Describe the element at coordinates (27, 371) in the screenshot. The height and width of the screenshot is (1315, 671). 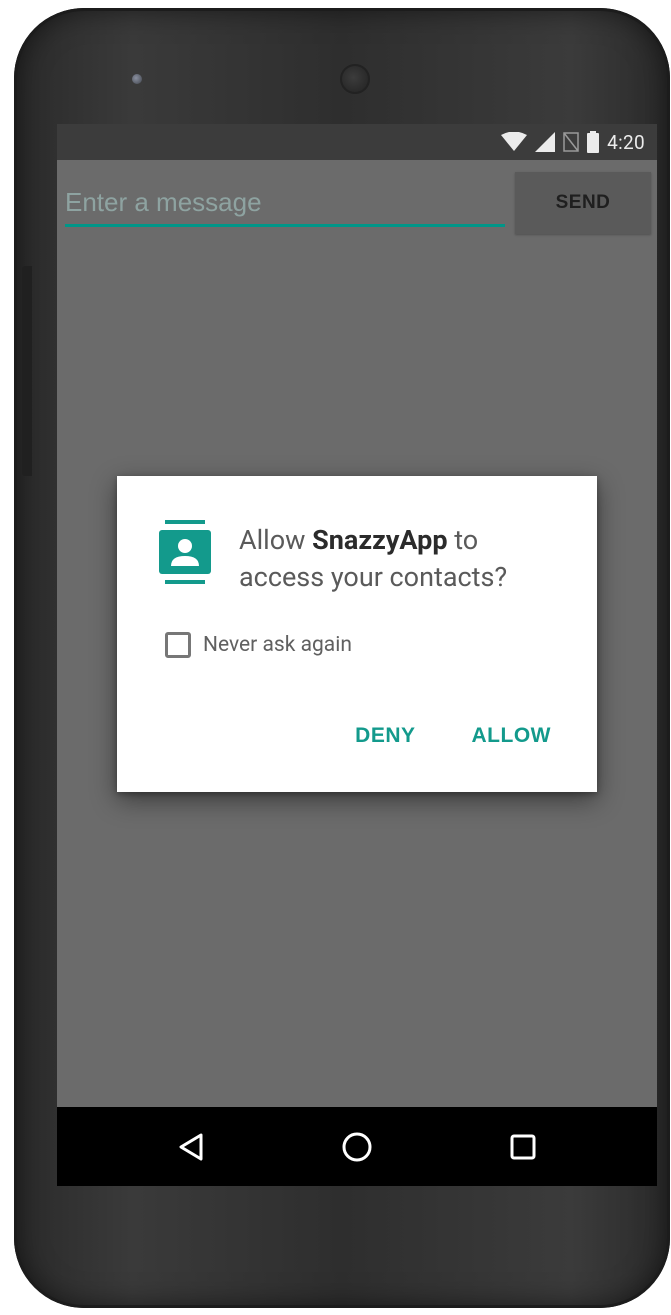
I see `power-button` at that location.